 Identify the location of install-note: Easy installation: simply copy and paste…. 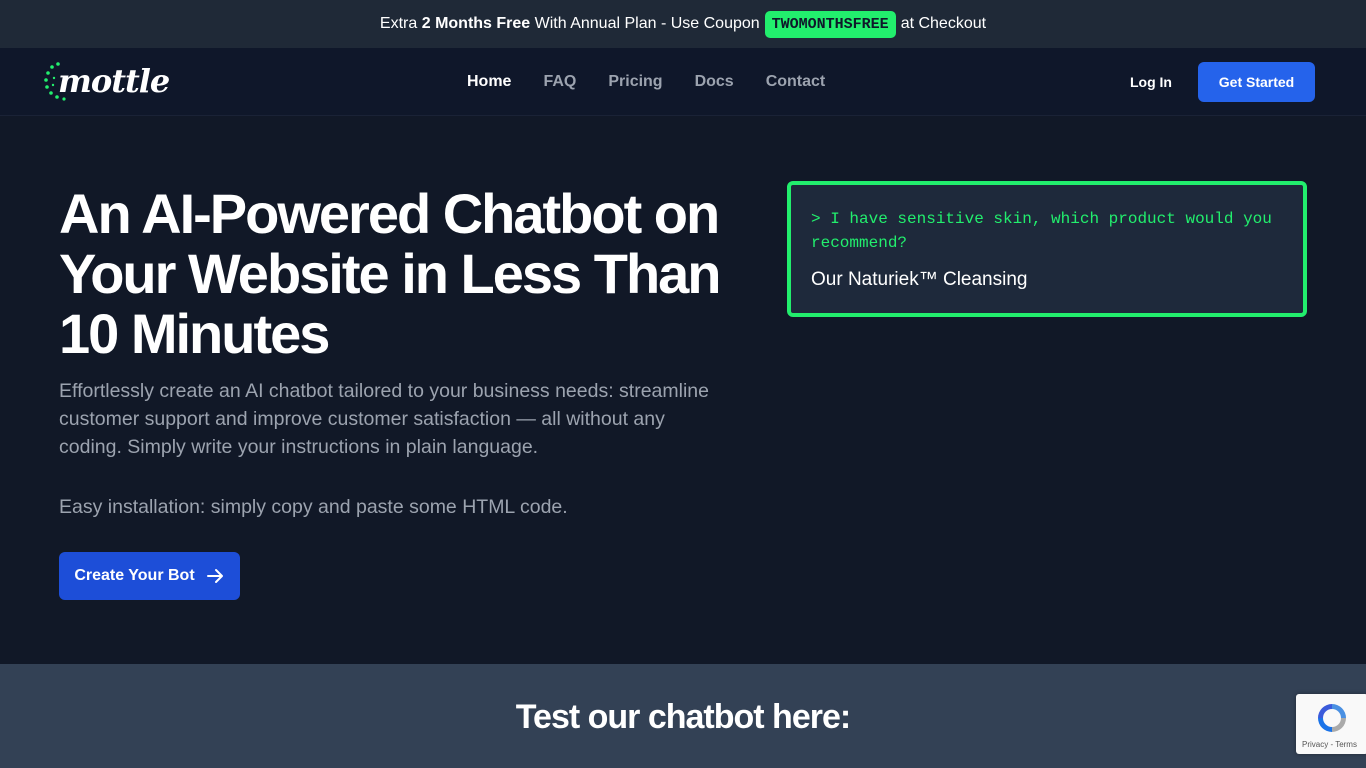
(313, 507).